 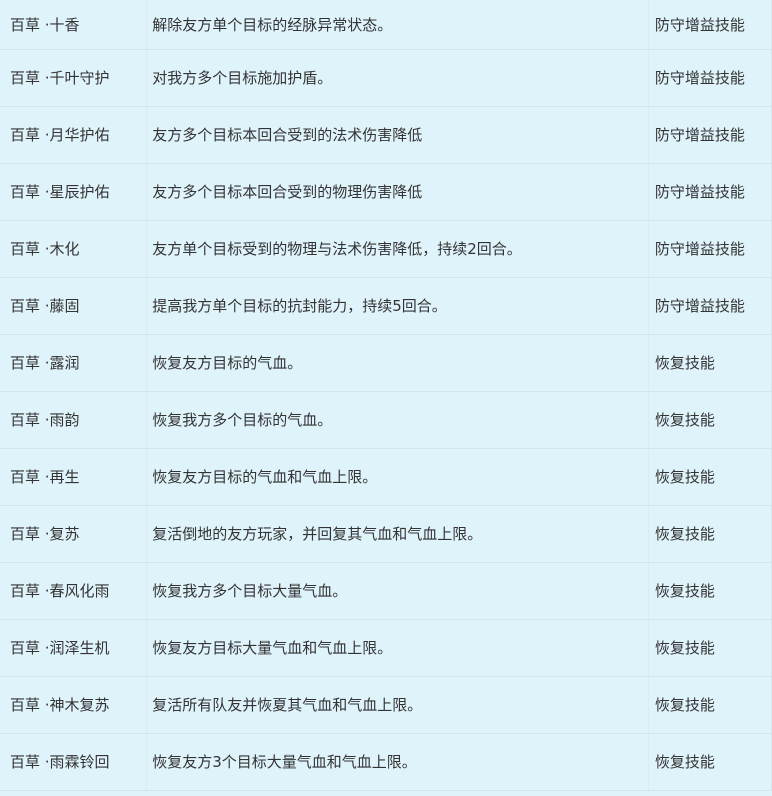 I want to click on table-row: 百草 ·星辰护佑 友方多个目标本回合受到的物理伤害降低 防守增益技能, so click(x=386, y=192).